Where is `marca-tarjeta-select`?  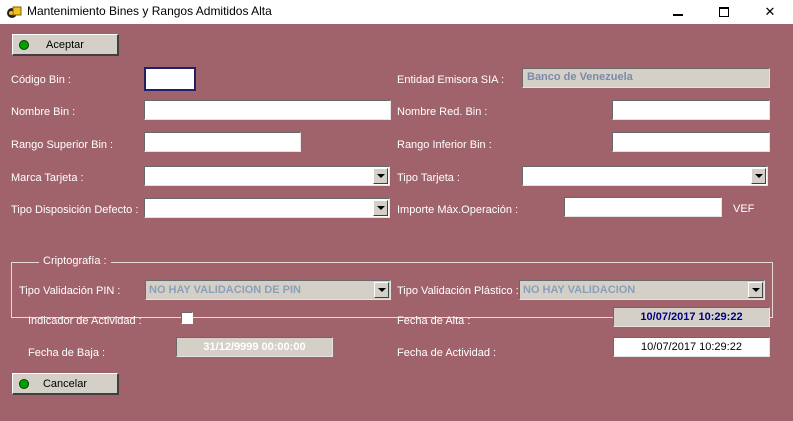 marca-tarjeta-select is located at coordinates (267, 176).